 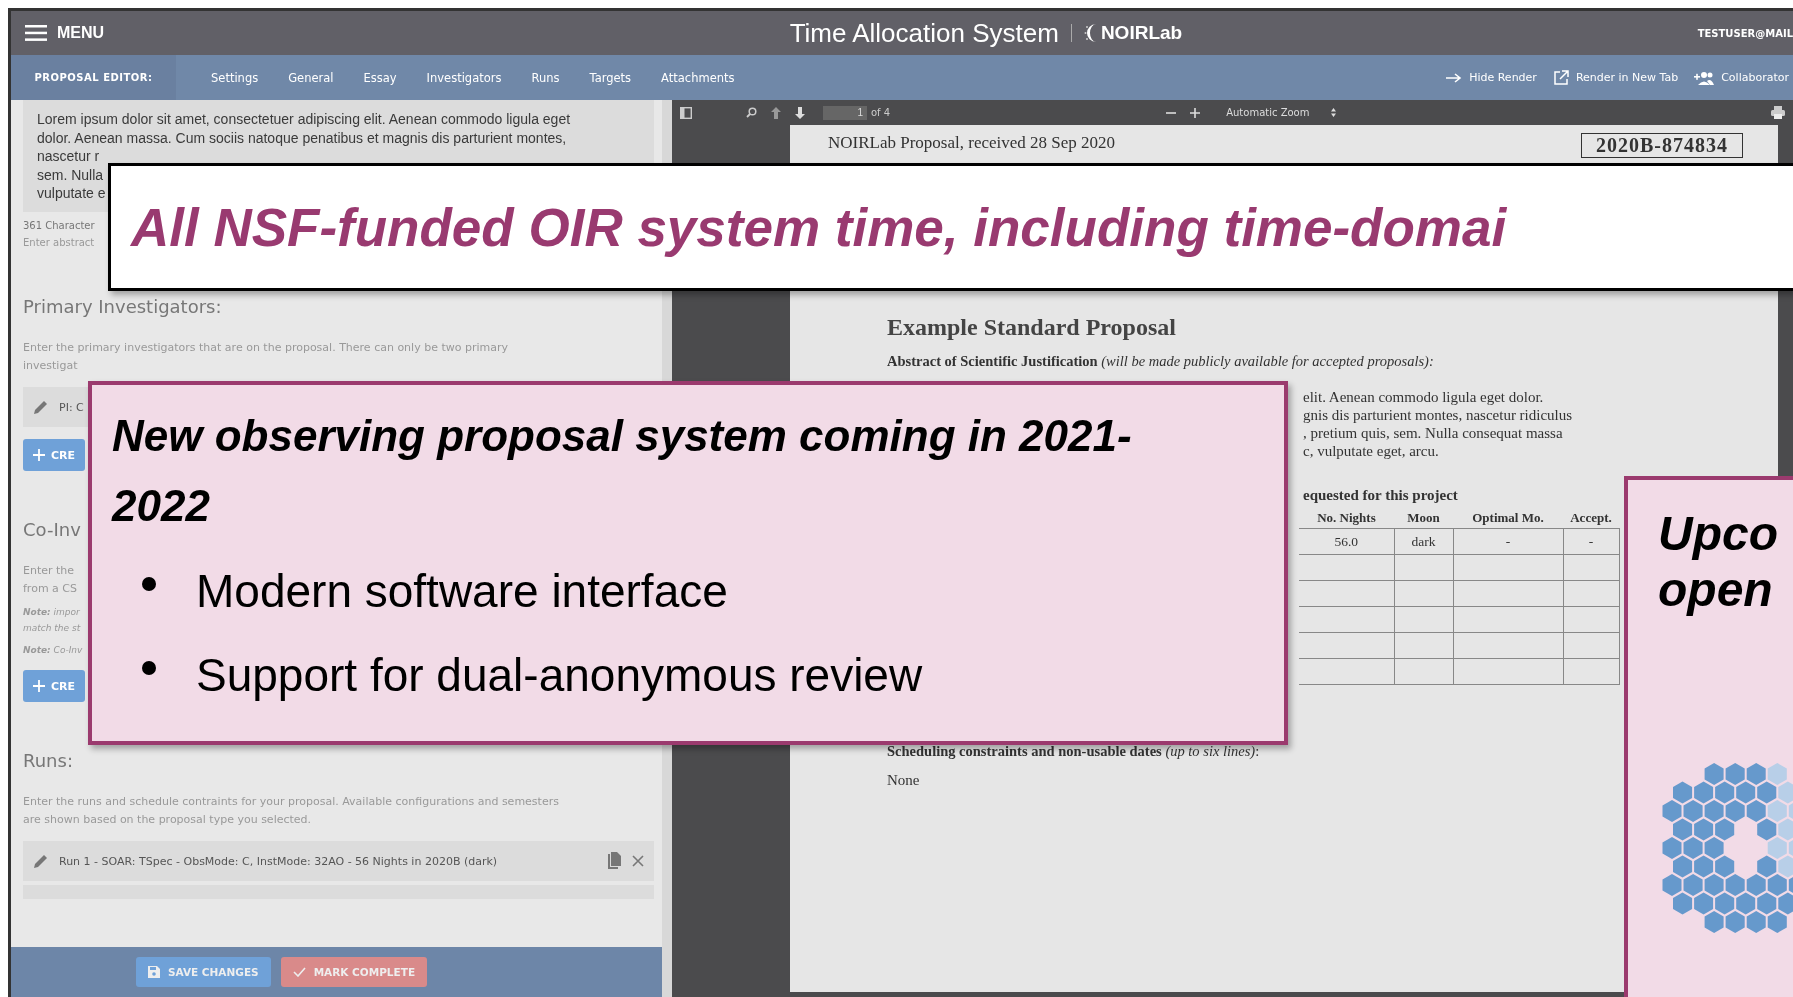 What do you see at coordinates (1281, 112) in the screenshot?
I see `zoom-select: Automatic Zoom` at bounding box center [1281, 112].